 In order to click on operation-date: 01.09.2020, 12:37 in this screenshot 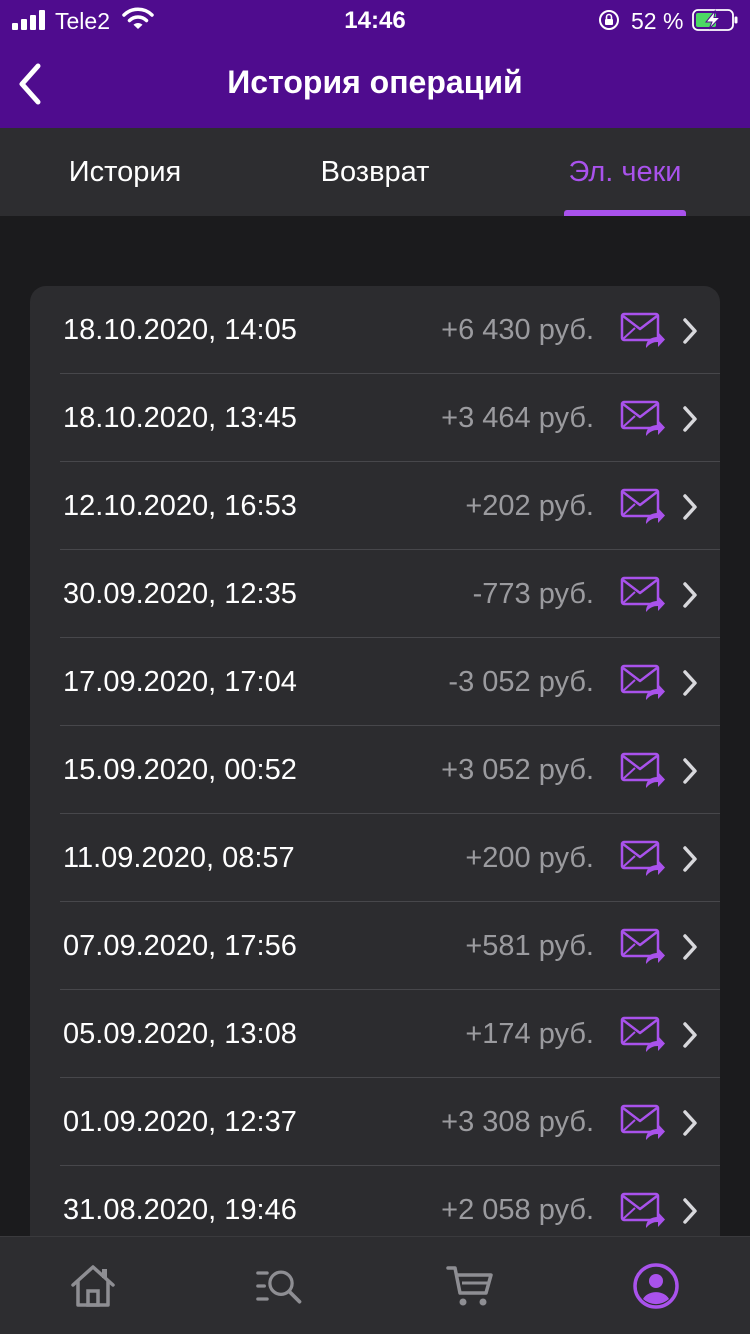, I will do `click(180, 1122)`.